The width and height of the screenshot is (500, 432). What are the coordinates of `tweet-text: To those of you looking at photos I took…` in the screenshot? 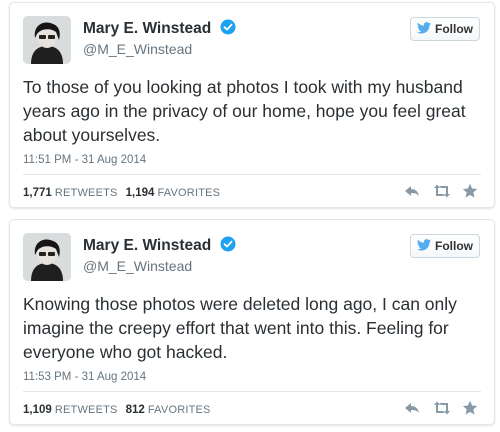 It's located at (244, 111).